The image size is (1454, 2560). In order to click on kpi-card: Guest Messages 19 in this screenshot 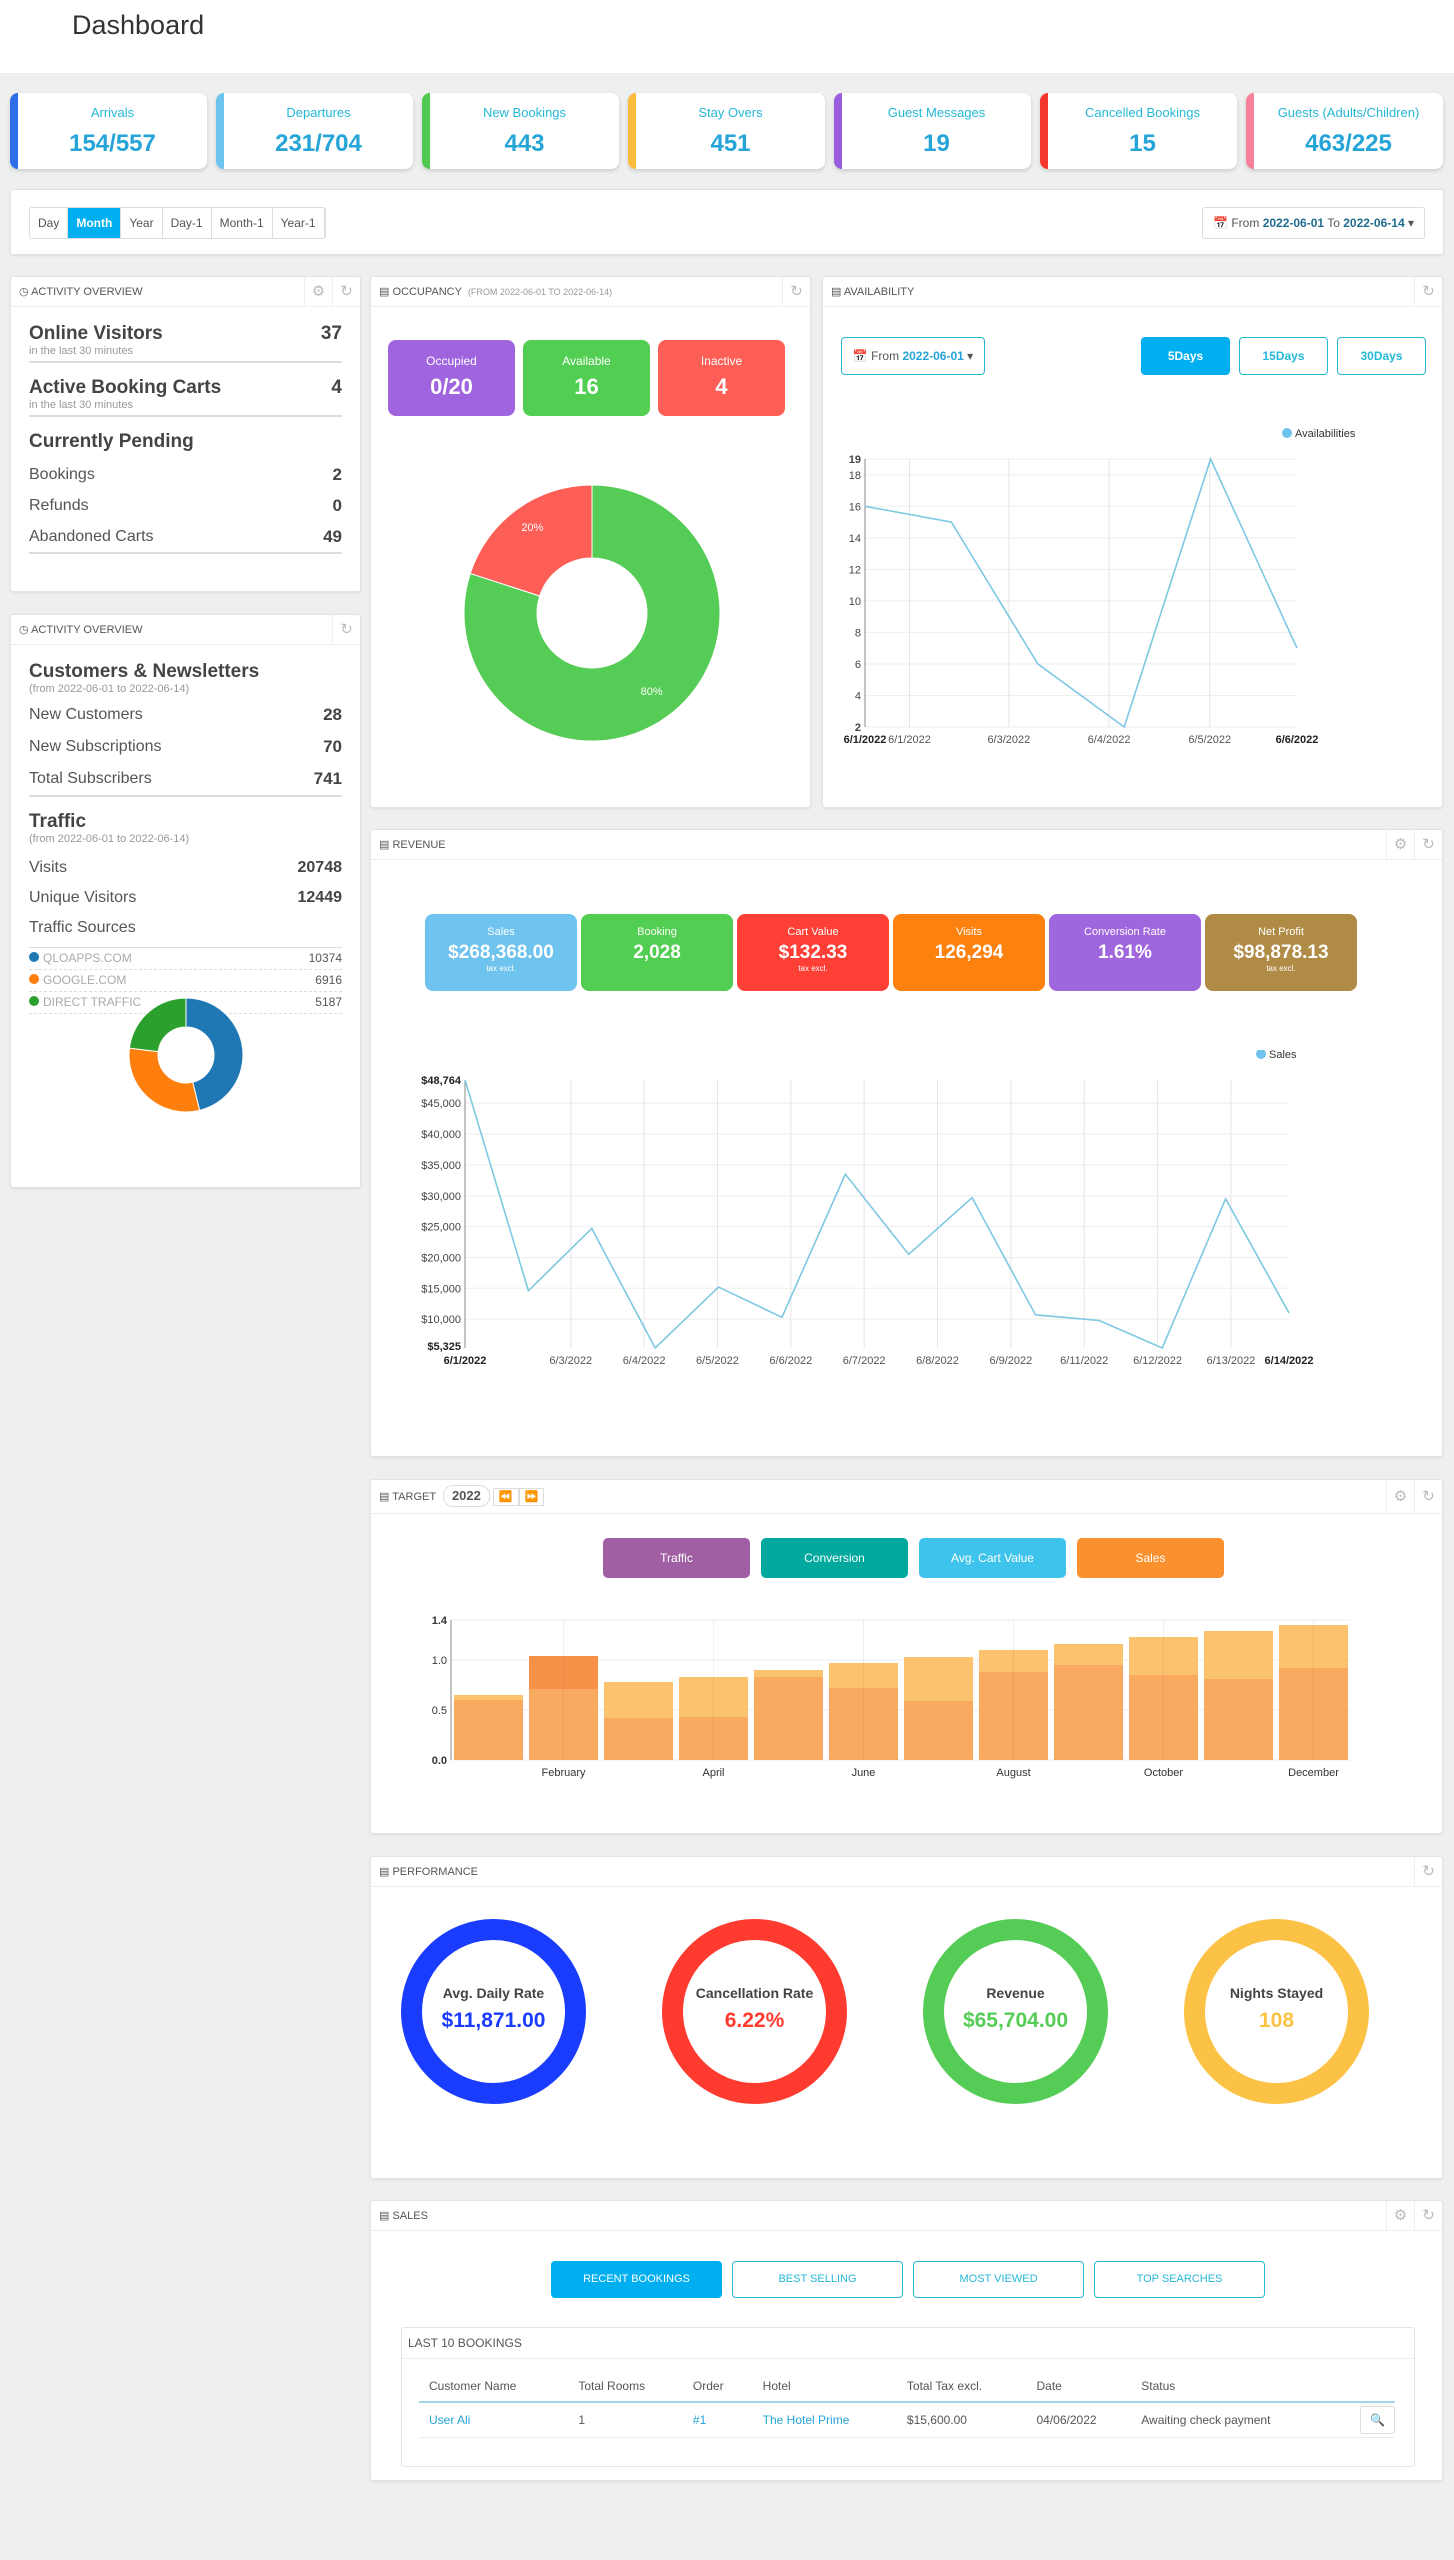, I will do `click(932, 131)`.